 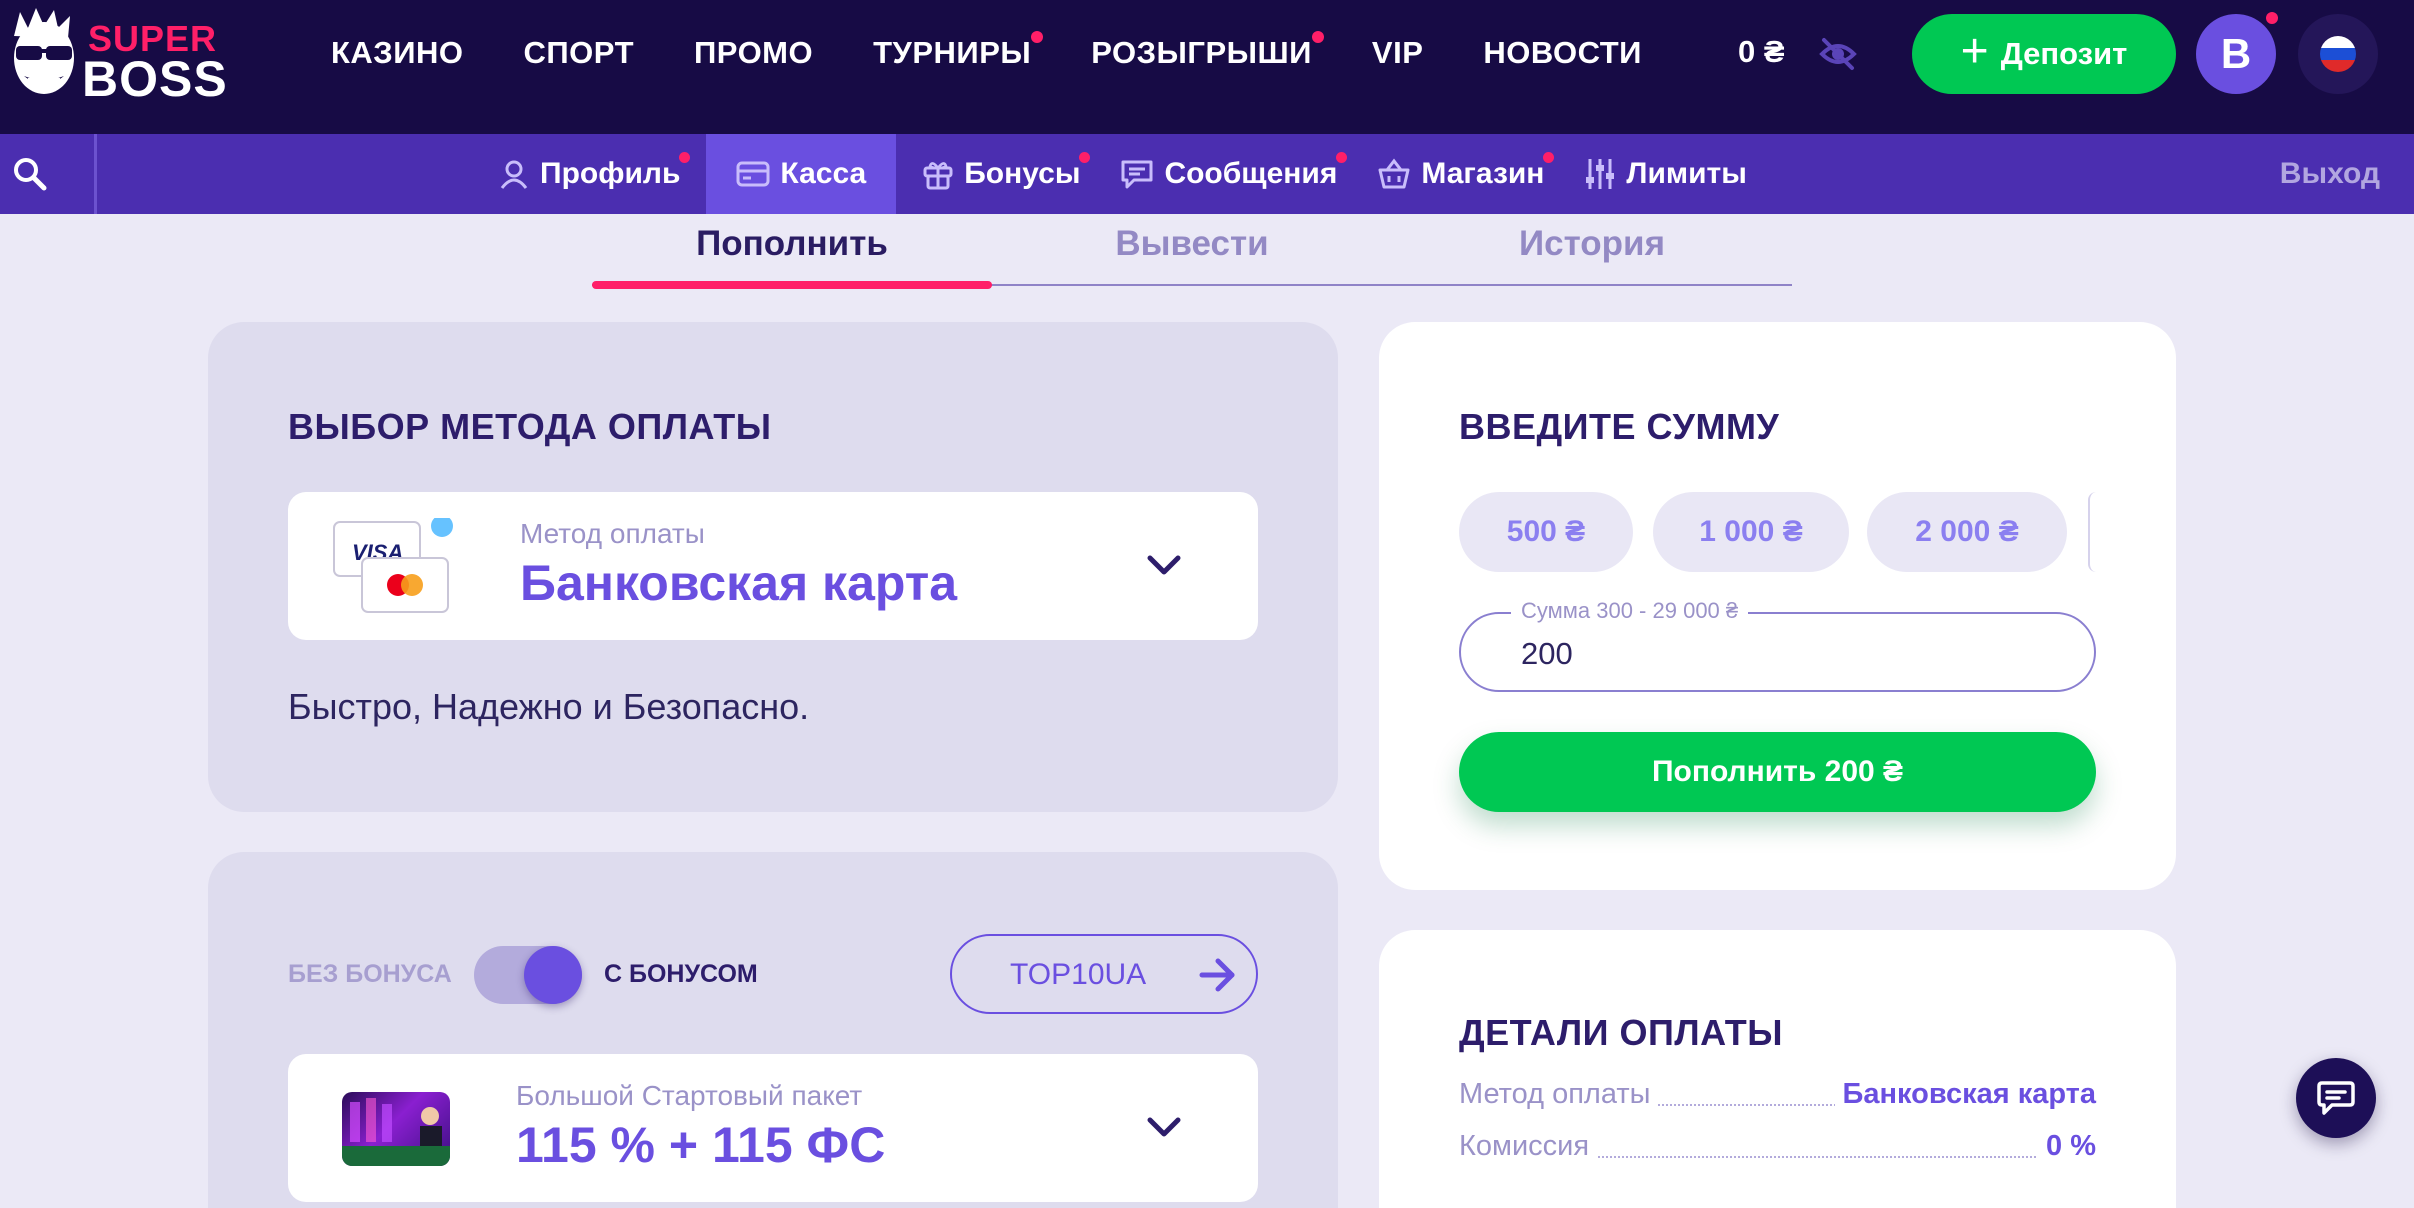 What do you see at coordinates (2092, 532) in the screenshot?
I see `amount-chip-overflow` at bounding box center [2092, 532].